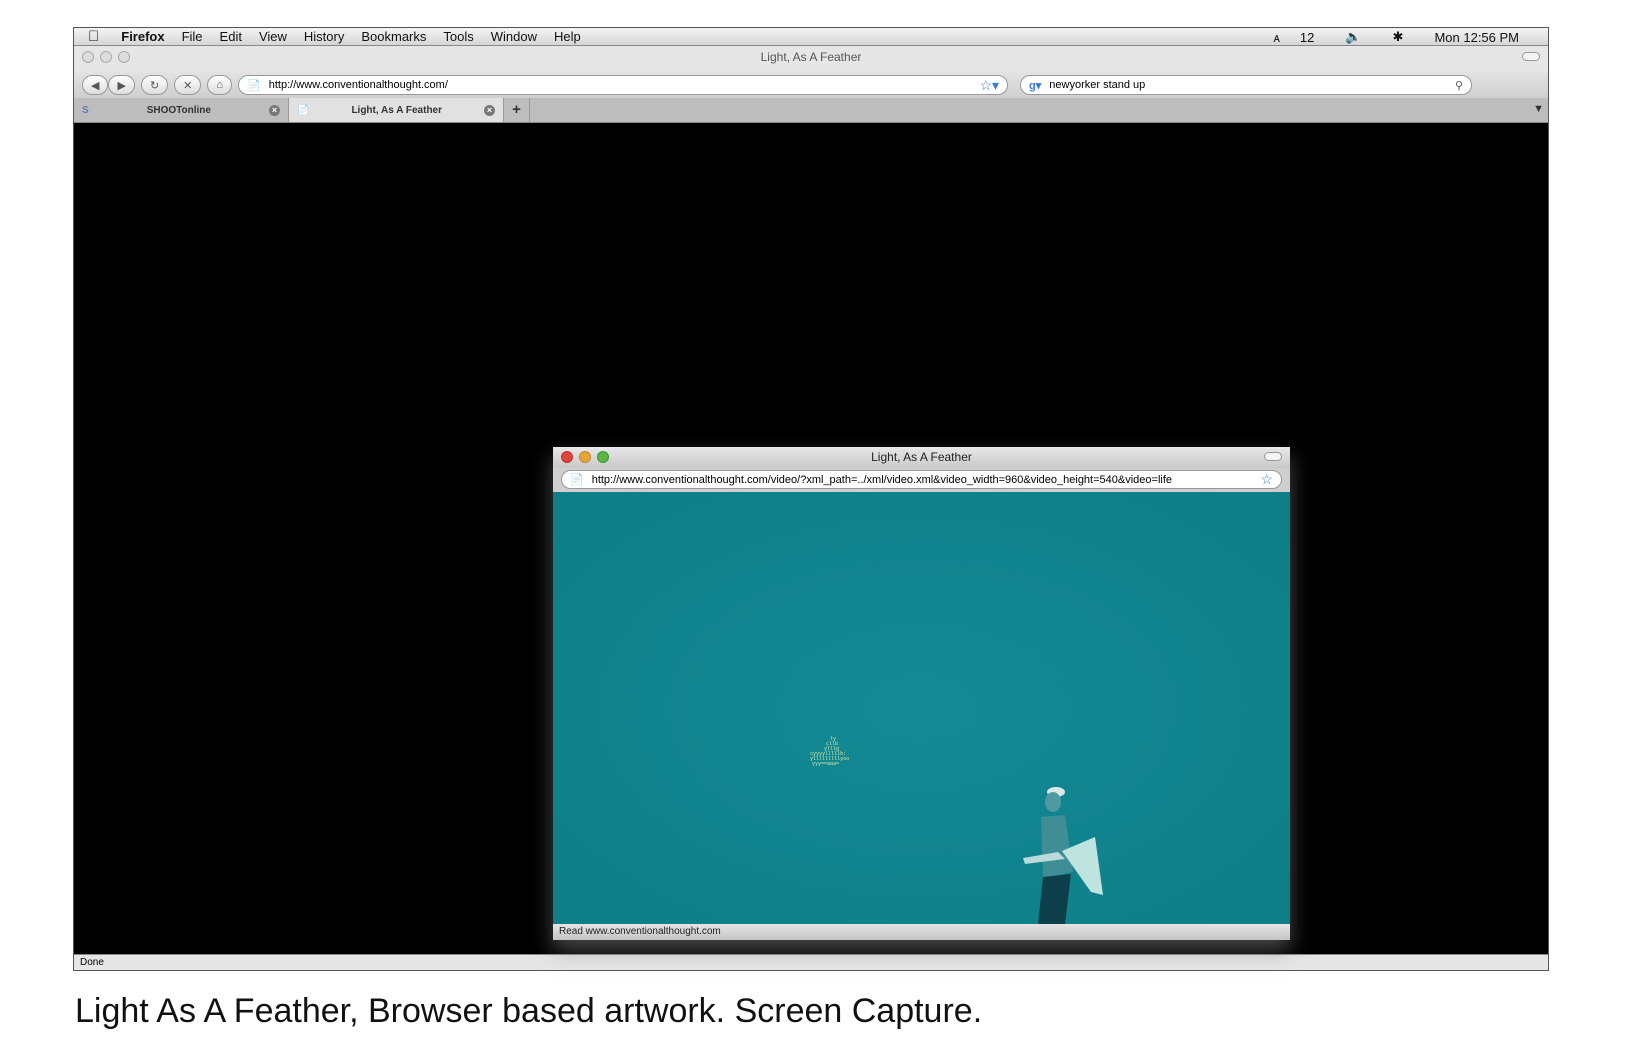 The width and height of the screenshot is (1642, 1050). I want to click on back-button: ◀, so click(95, 85).